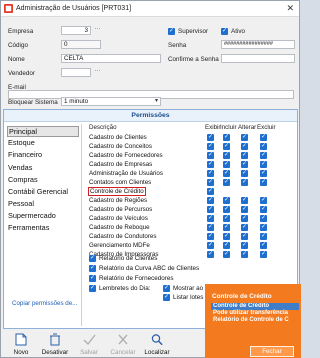 The image size is (320, 358). Describe the element at coordinates (258, 44) in the screenshot. I see `senha-field: ################` at that location.